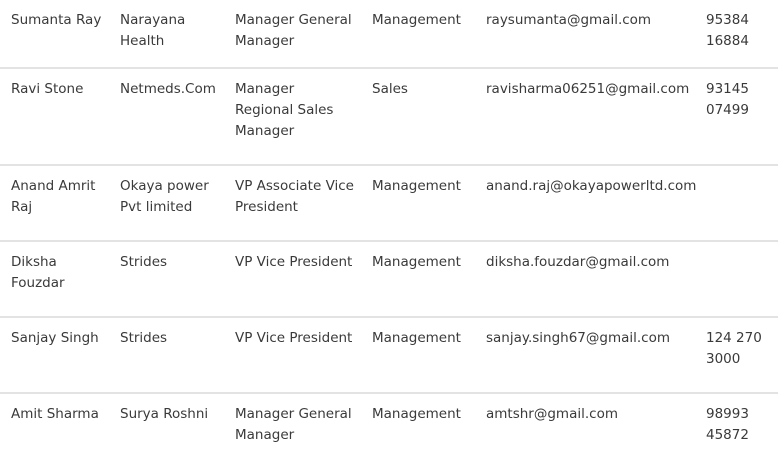  I want to click on contact-email: sanjay.singh67@gmail.com, so click(578, 338).